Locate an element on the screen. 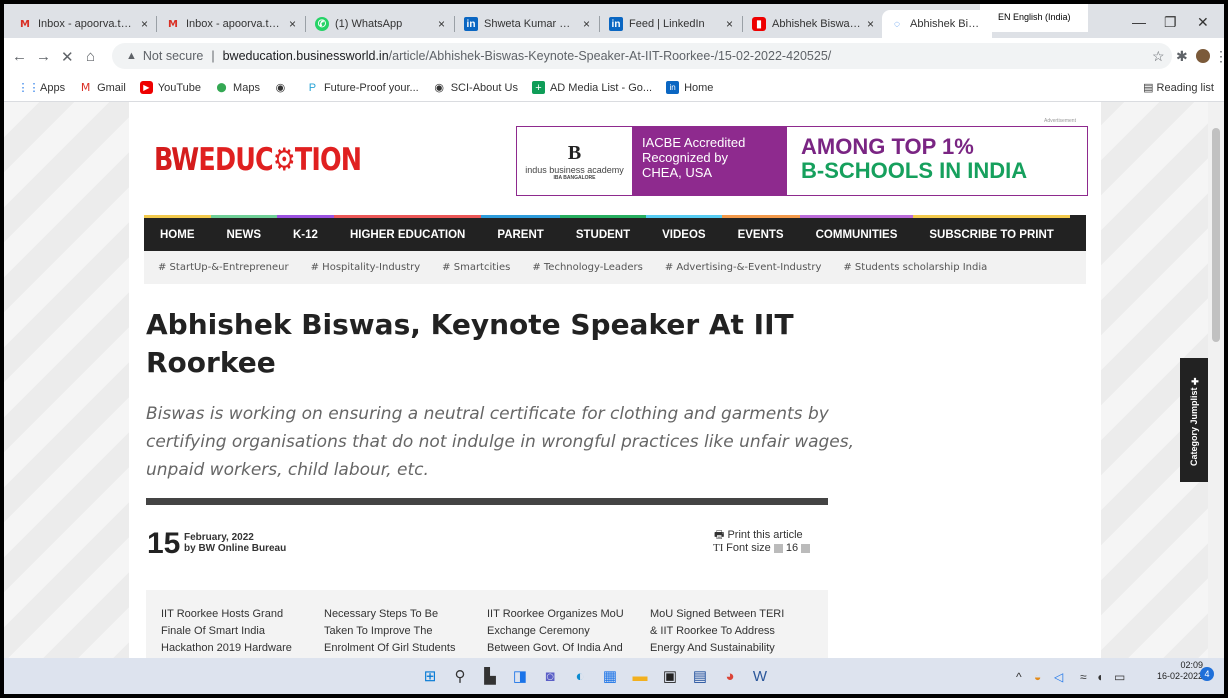 The width and height of the screenshot is (1228, 698). tray-app-icon: ◒ is located at coordinates (1037, 677).